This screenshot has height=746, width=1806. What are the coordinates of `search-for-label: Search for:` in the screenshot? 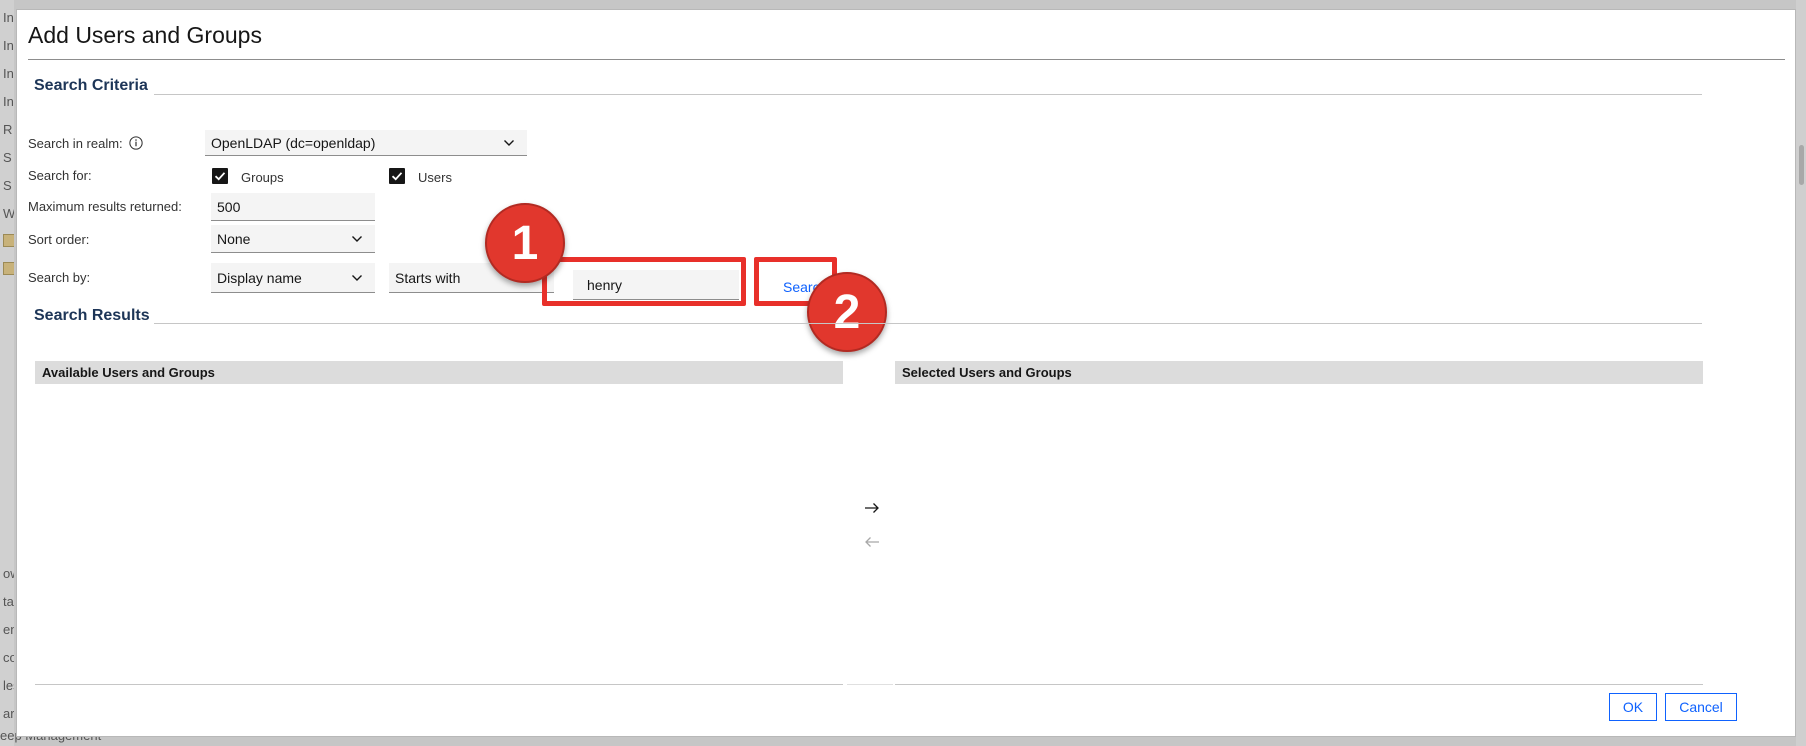 It's located at (60, 175).